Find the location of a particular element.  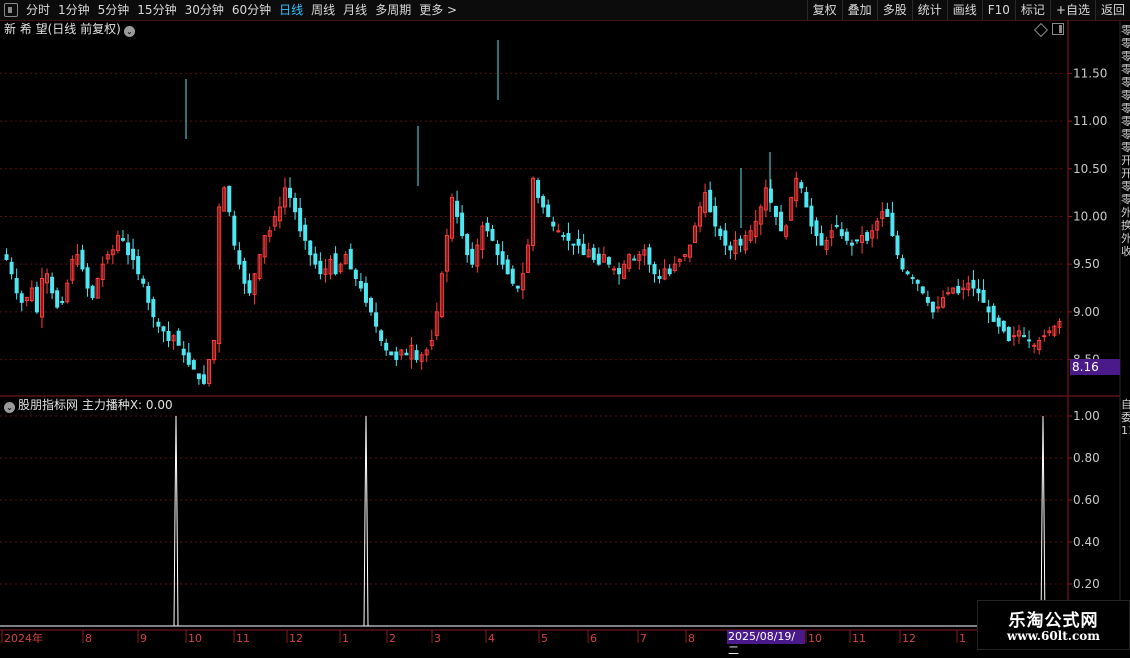

x-tick-label: 4 is located at coordinates (491, 638).